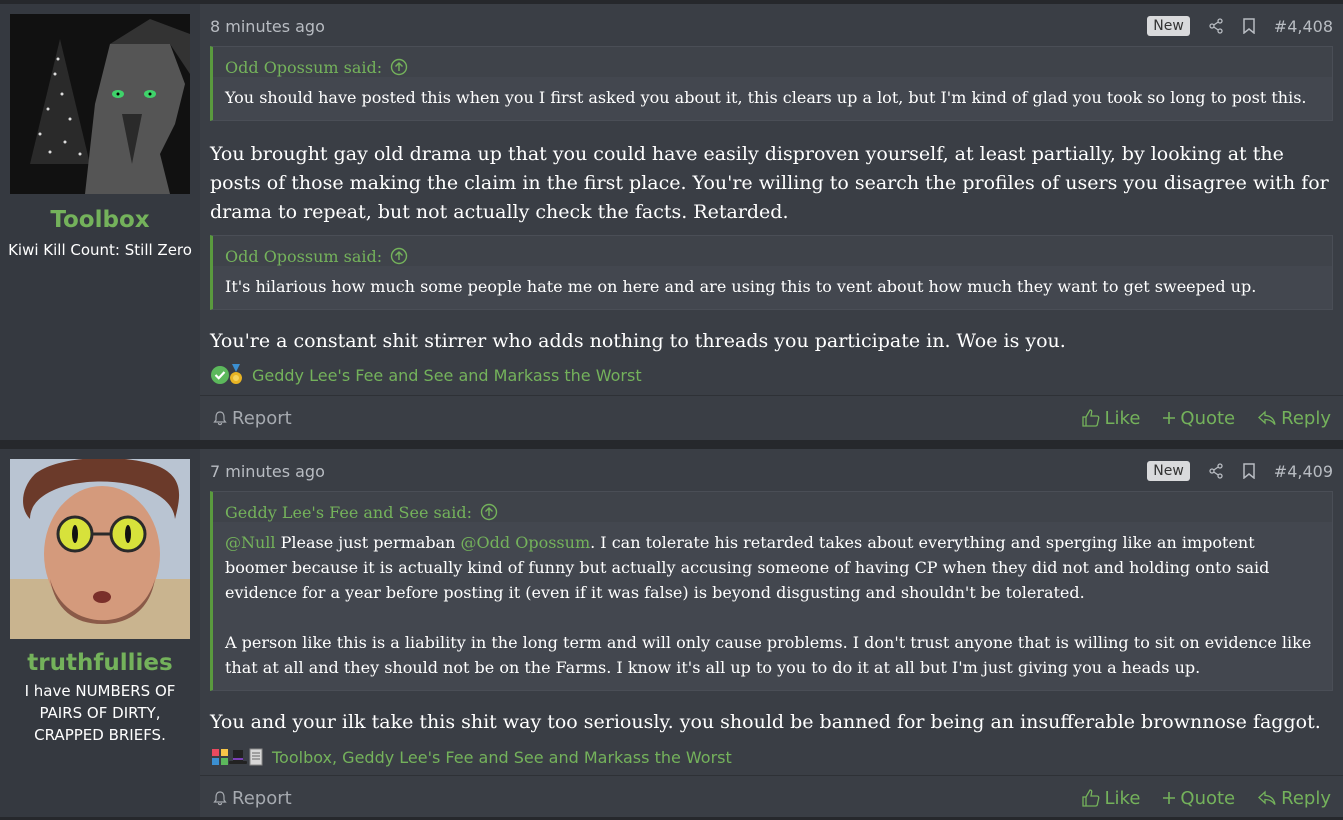  I want to click on username: truthfullies, so click(100, 663).